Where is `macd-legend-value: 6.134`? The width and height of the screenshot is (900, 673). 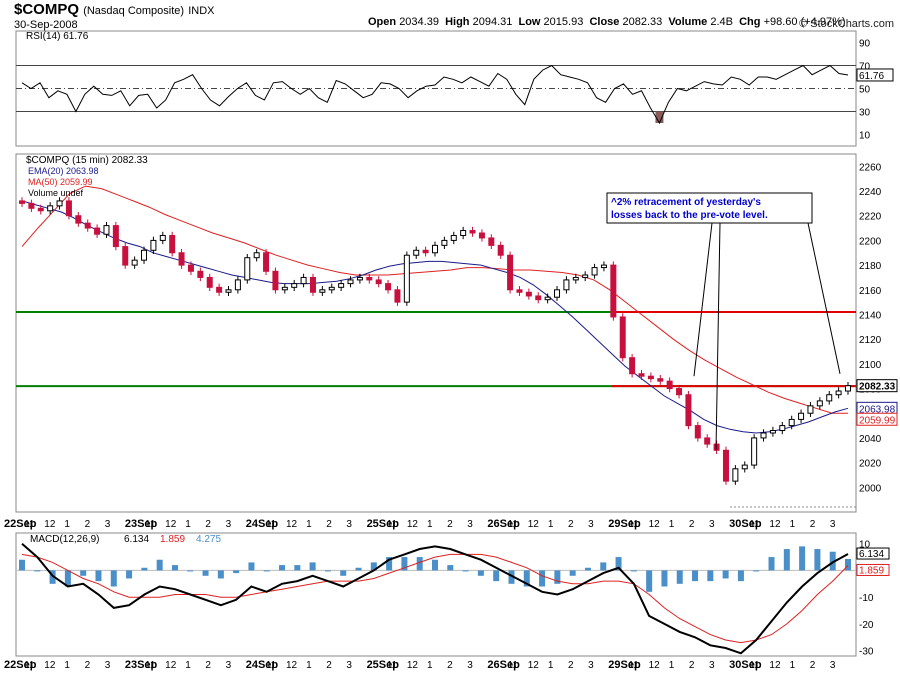 macd-legend-value: 6.134 is located at coordinates (136, 539).